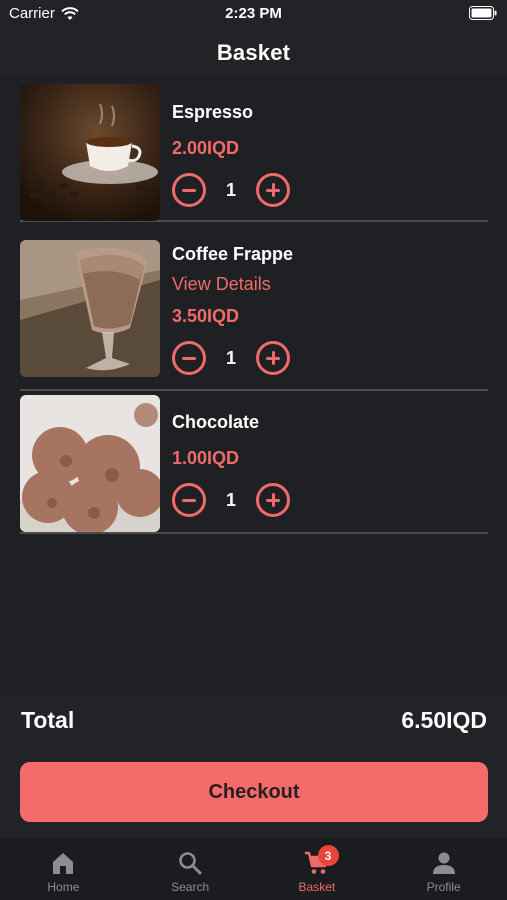  I want to click on page-title: Basket, so click(253, 52).